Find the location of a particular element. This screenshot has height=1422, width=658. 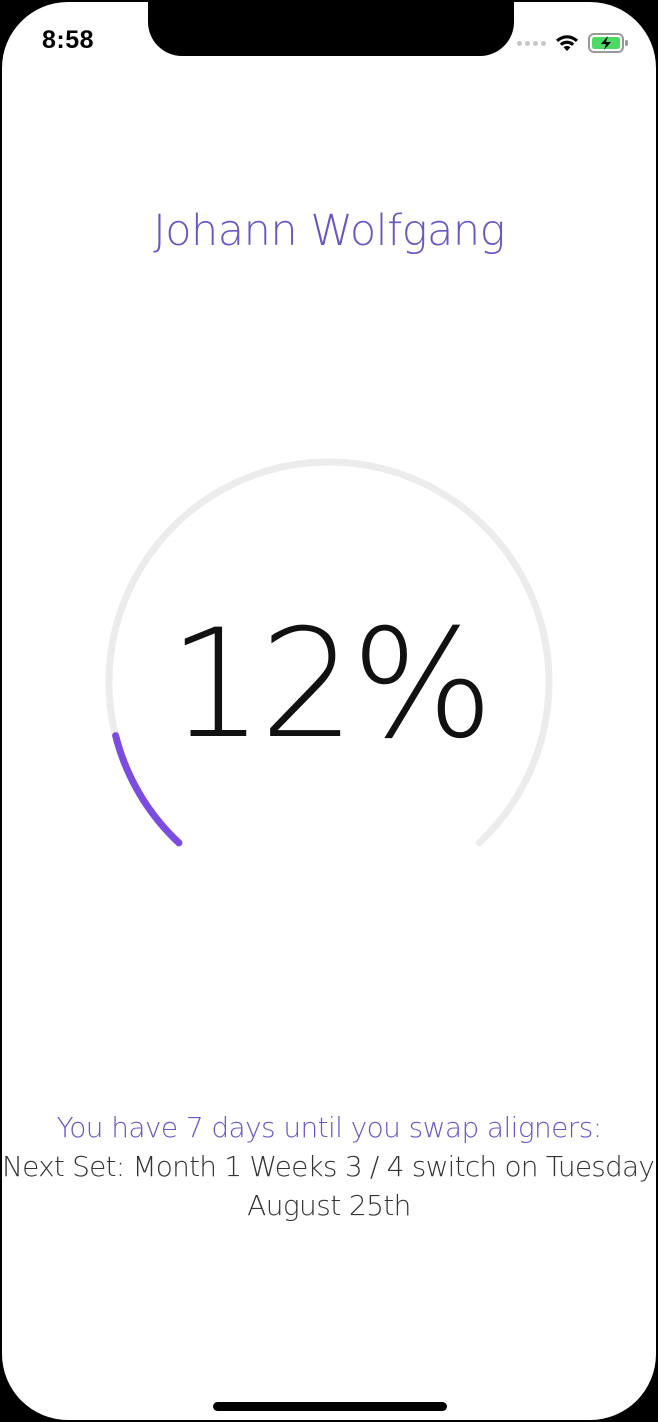

next-set-date: August 25th is located at coordinates (329, 1205).